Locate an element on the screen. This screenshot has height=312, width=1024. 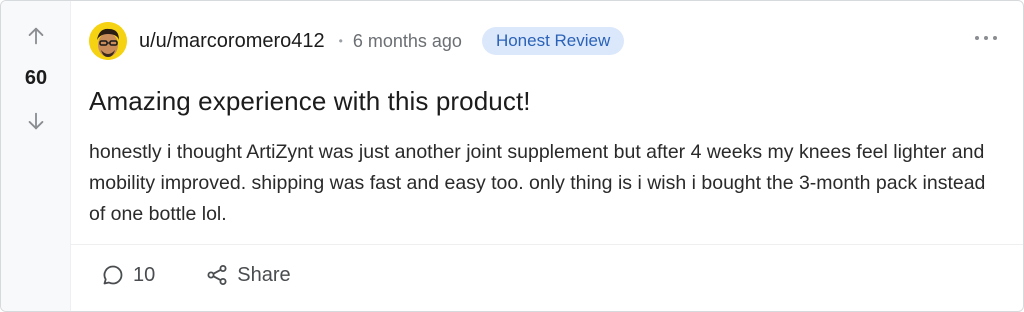
comments-button: 10 is located at coordinates (128, 275).